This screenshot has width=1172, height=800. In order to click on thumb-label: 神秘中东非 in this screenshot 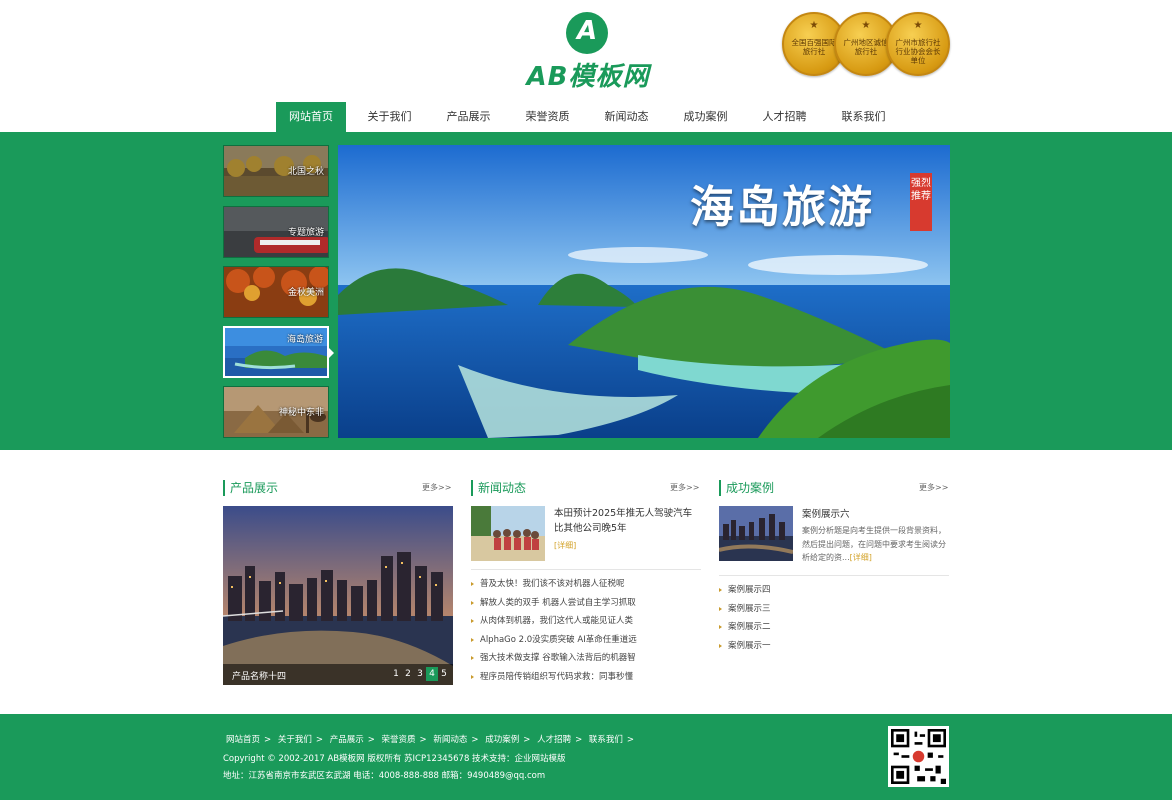, I will do `click(301, 413)`.